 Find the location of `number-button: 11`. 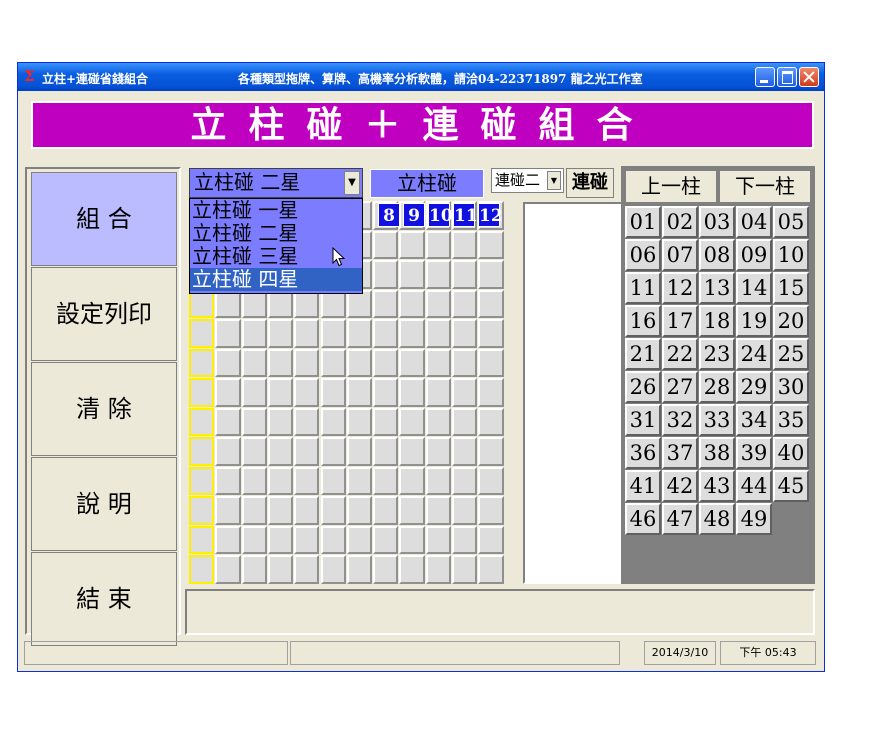

number-button: 11 is located at coordinates (643, 288).